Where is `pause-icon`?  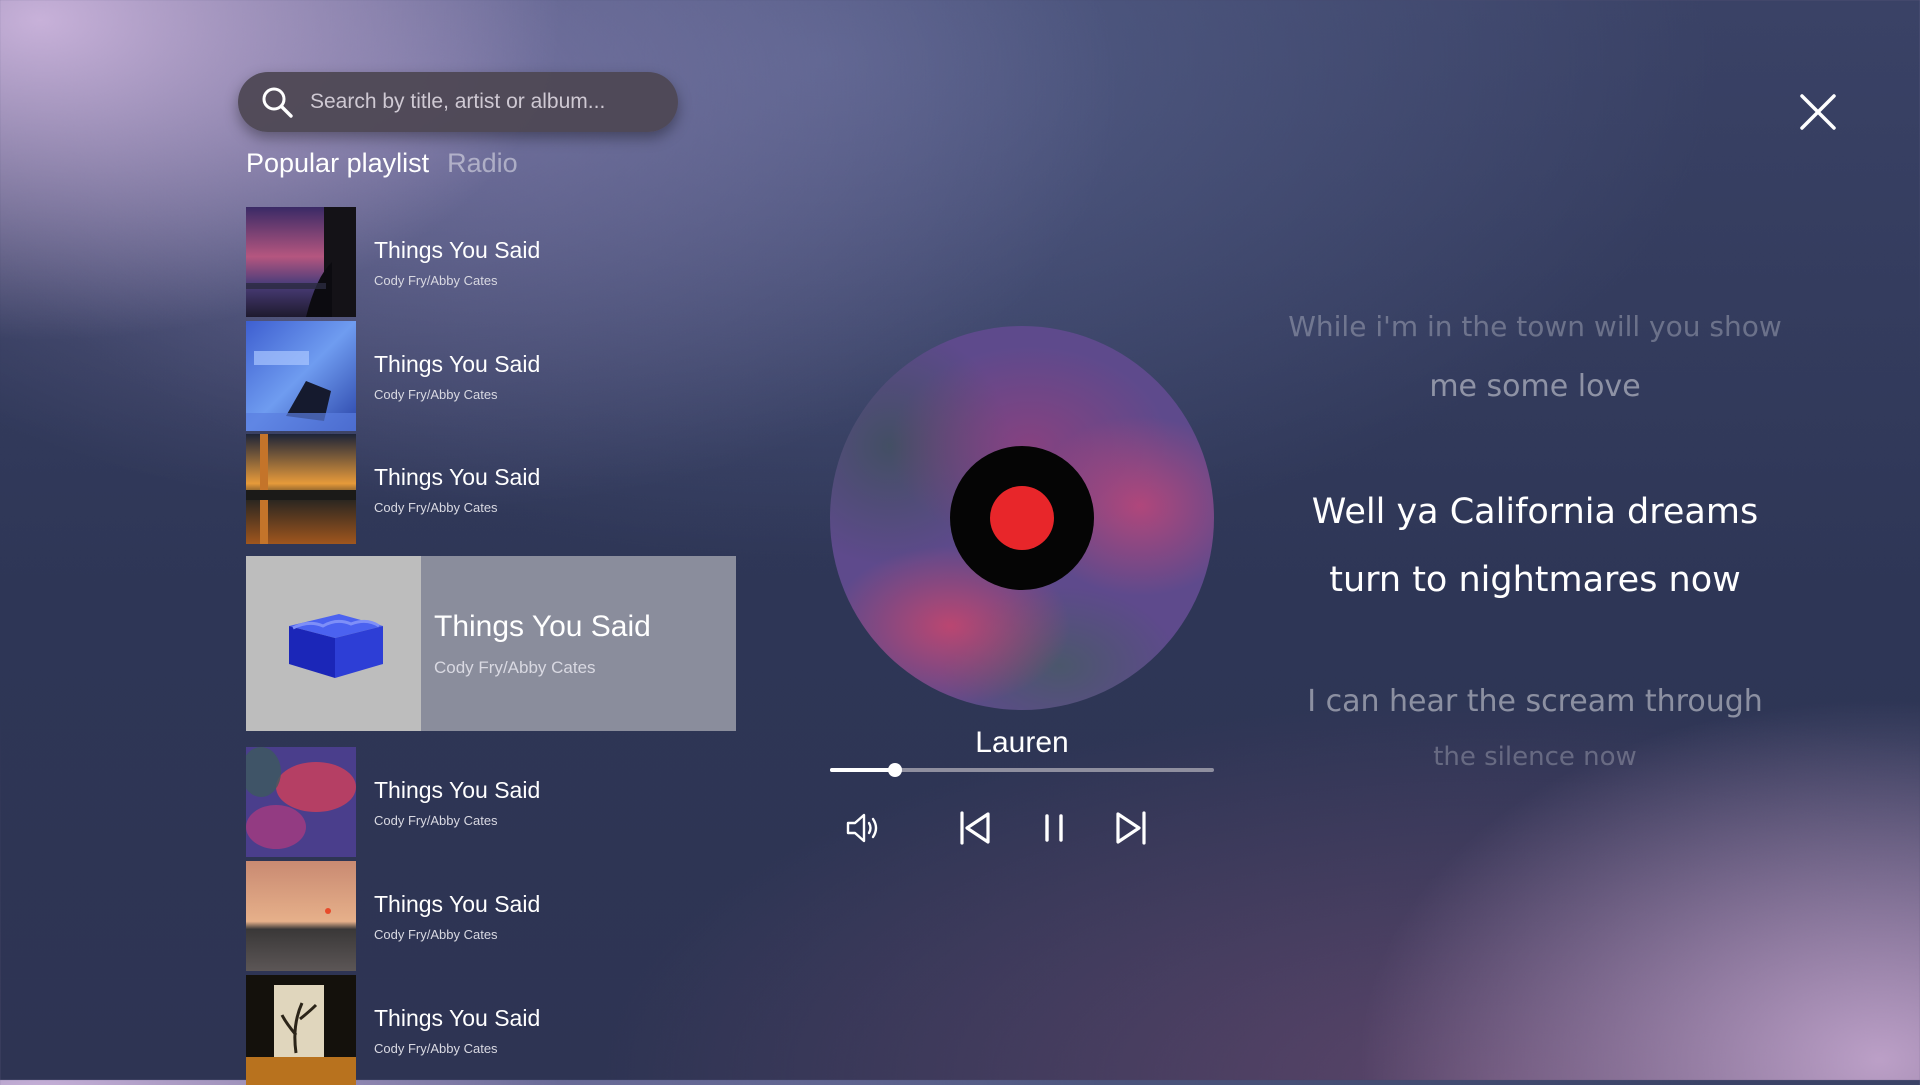 pause-icon is located at coordinates (1054, 828).